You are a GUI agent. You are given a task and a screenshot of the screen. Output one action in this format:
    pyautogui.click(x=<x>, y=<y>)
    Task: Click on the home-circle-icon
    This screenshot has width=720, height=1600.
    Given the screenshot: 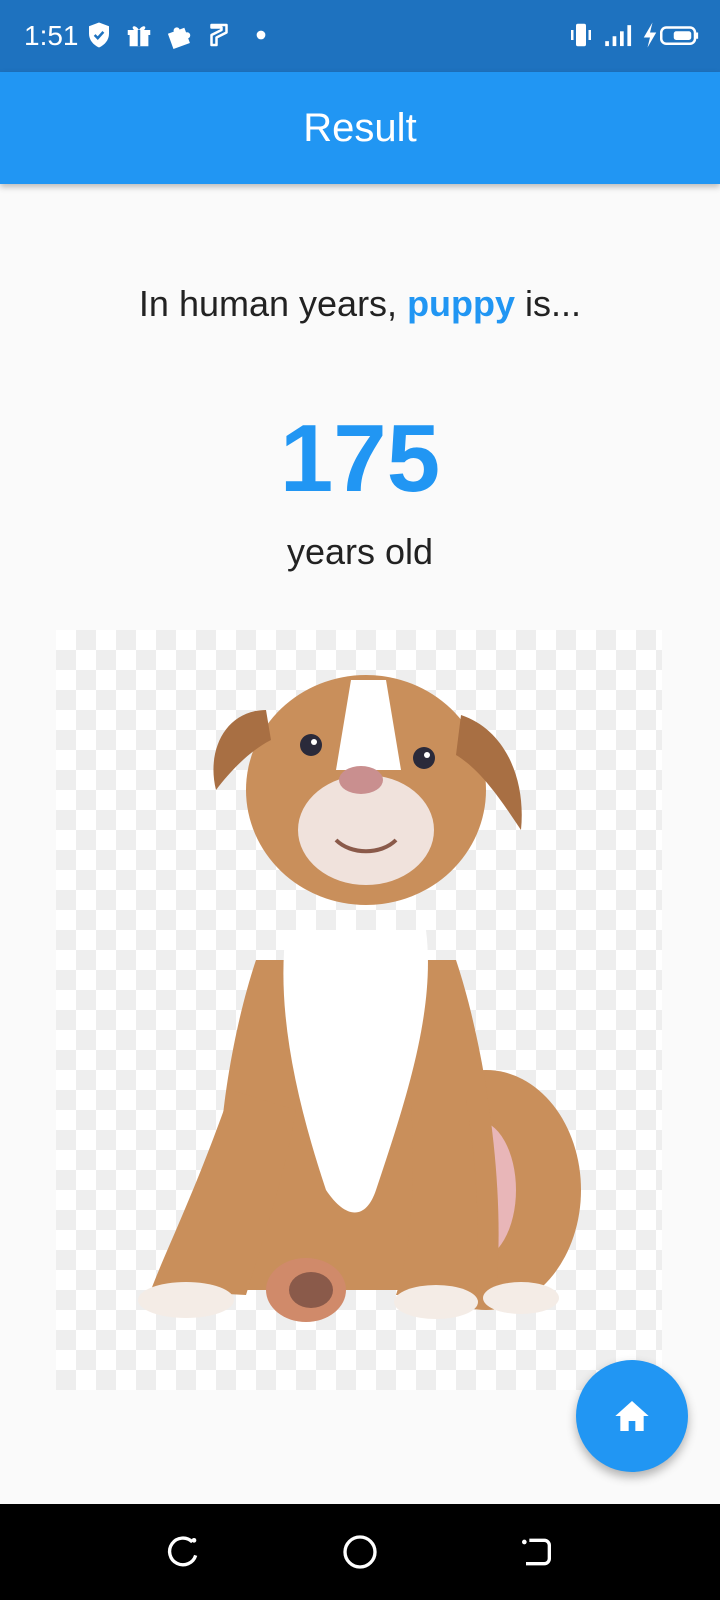 What is the action you would take?
    pyautogui.click(x=360, y=1552)
    